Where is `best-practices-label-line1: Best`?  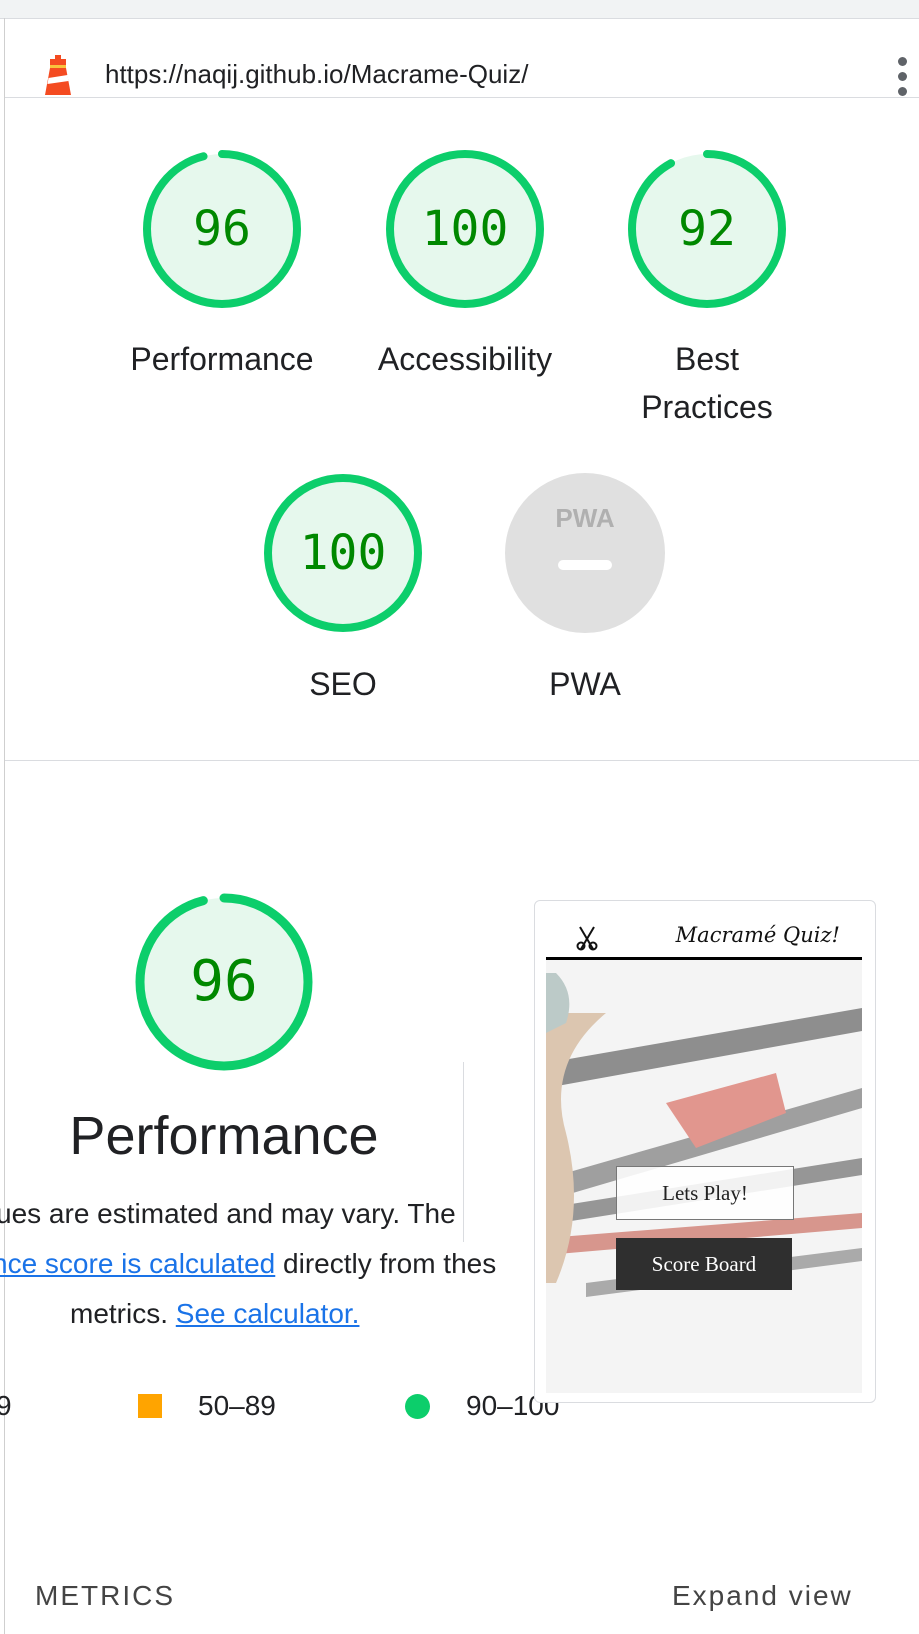
best-practices-label-line1: Best is located at coordinates (707, 359).